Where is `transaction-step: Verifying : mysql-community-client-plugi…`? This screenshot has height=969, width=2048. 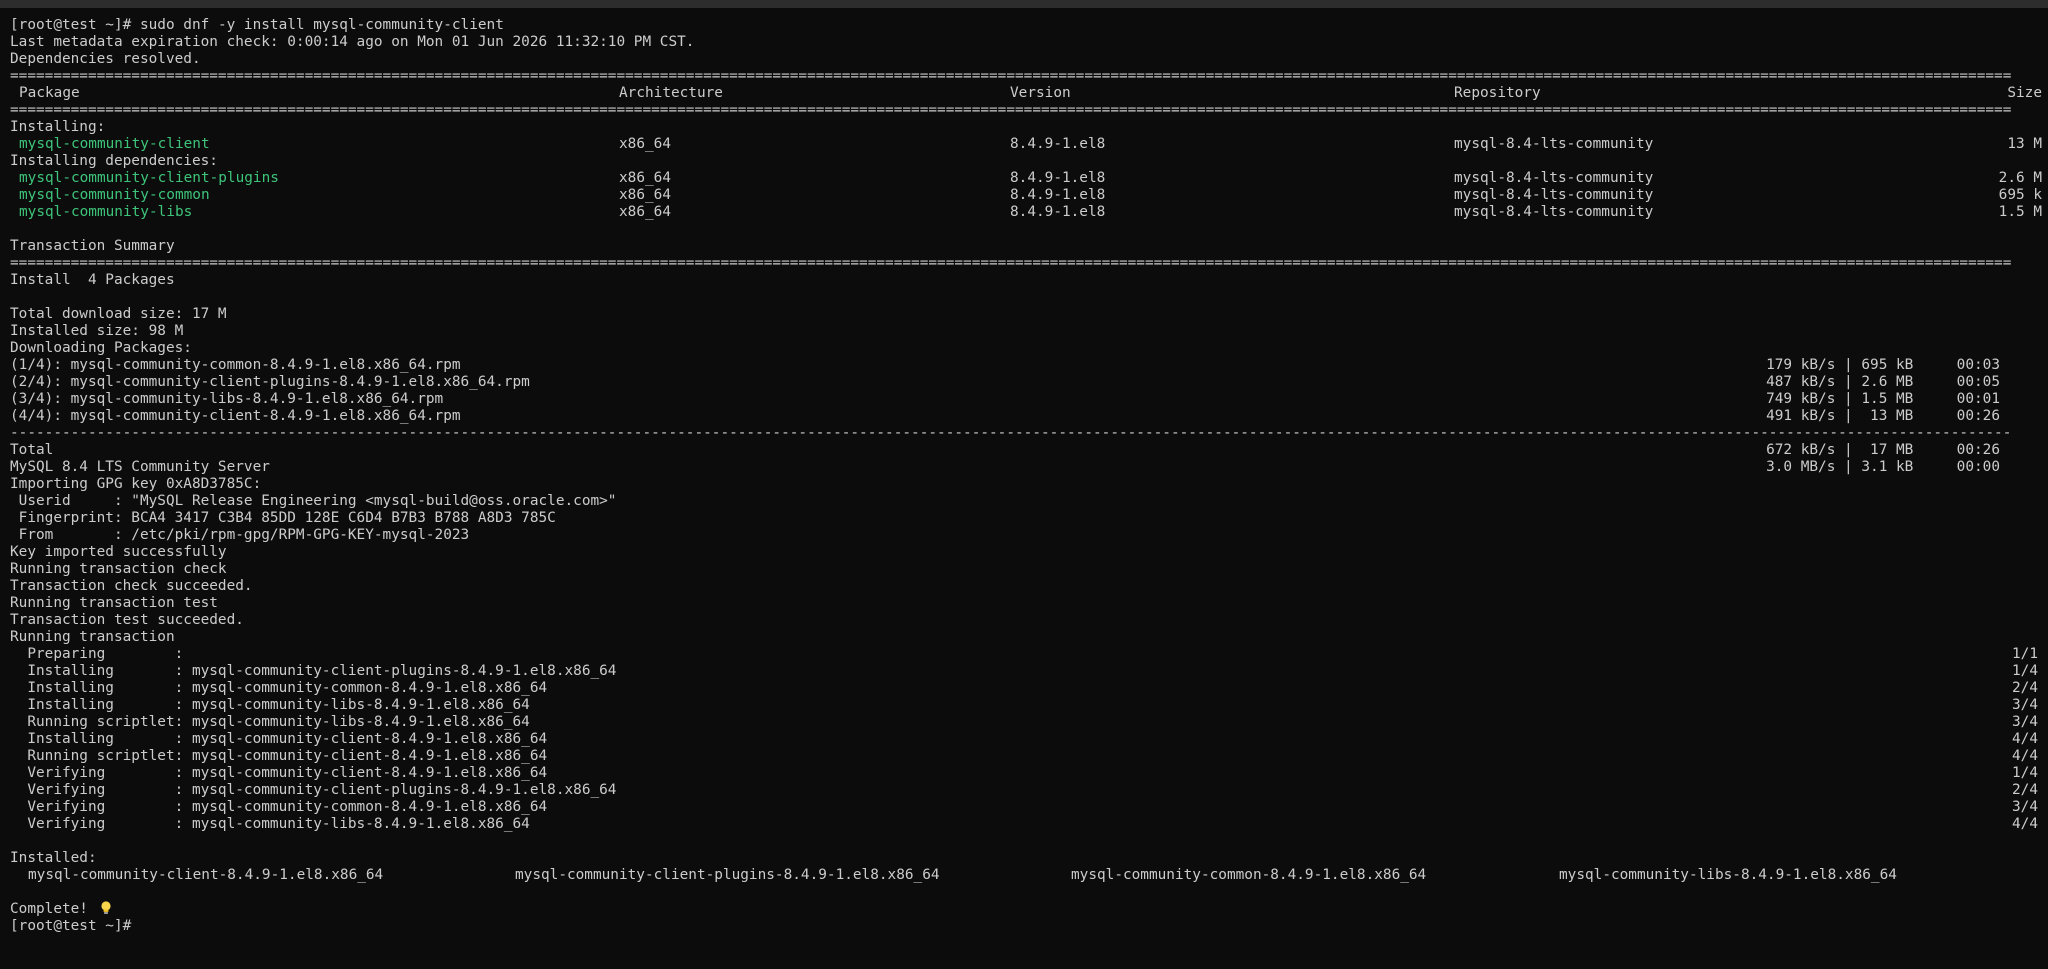
transaction-step: Verifying : mysql-community-client-plugi… is located at coordinates (1027, 790).